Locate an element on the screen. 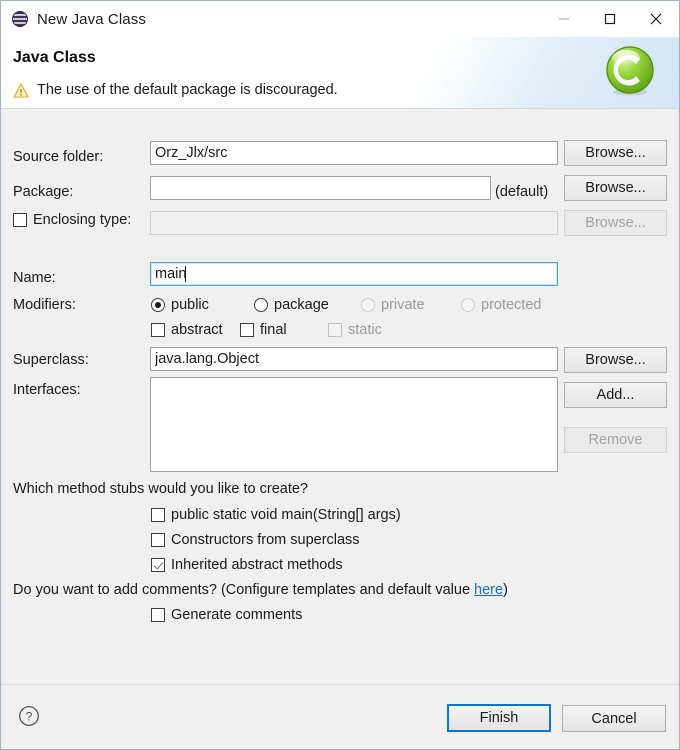  modifier-radio-label: public is located at coordinates (190, 305).